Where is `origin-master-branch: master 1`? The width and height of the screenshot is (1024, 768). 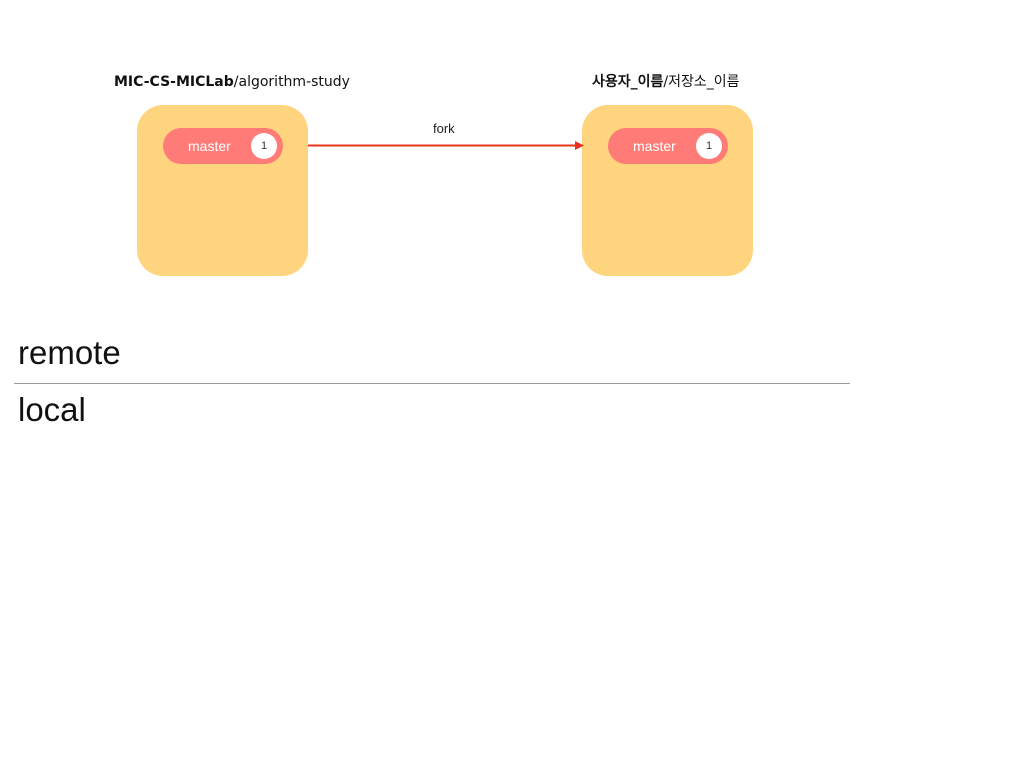
origin-master-branch: master 1 is located at coordinates (223, 146).